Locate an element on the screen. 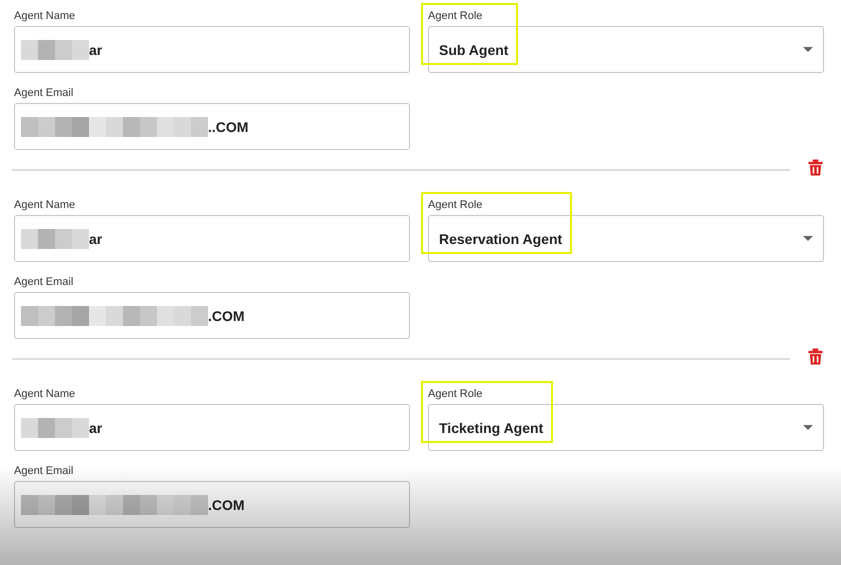  select-field: Ticketing Agent is located at coordinates (626, 427).